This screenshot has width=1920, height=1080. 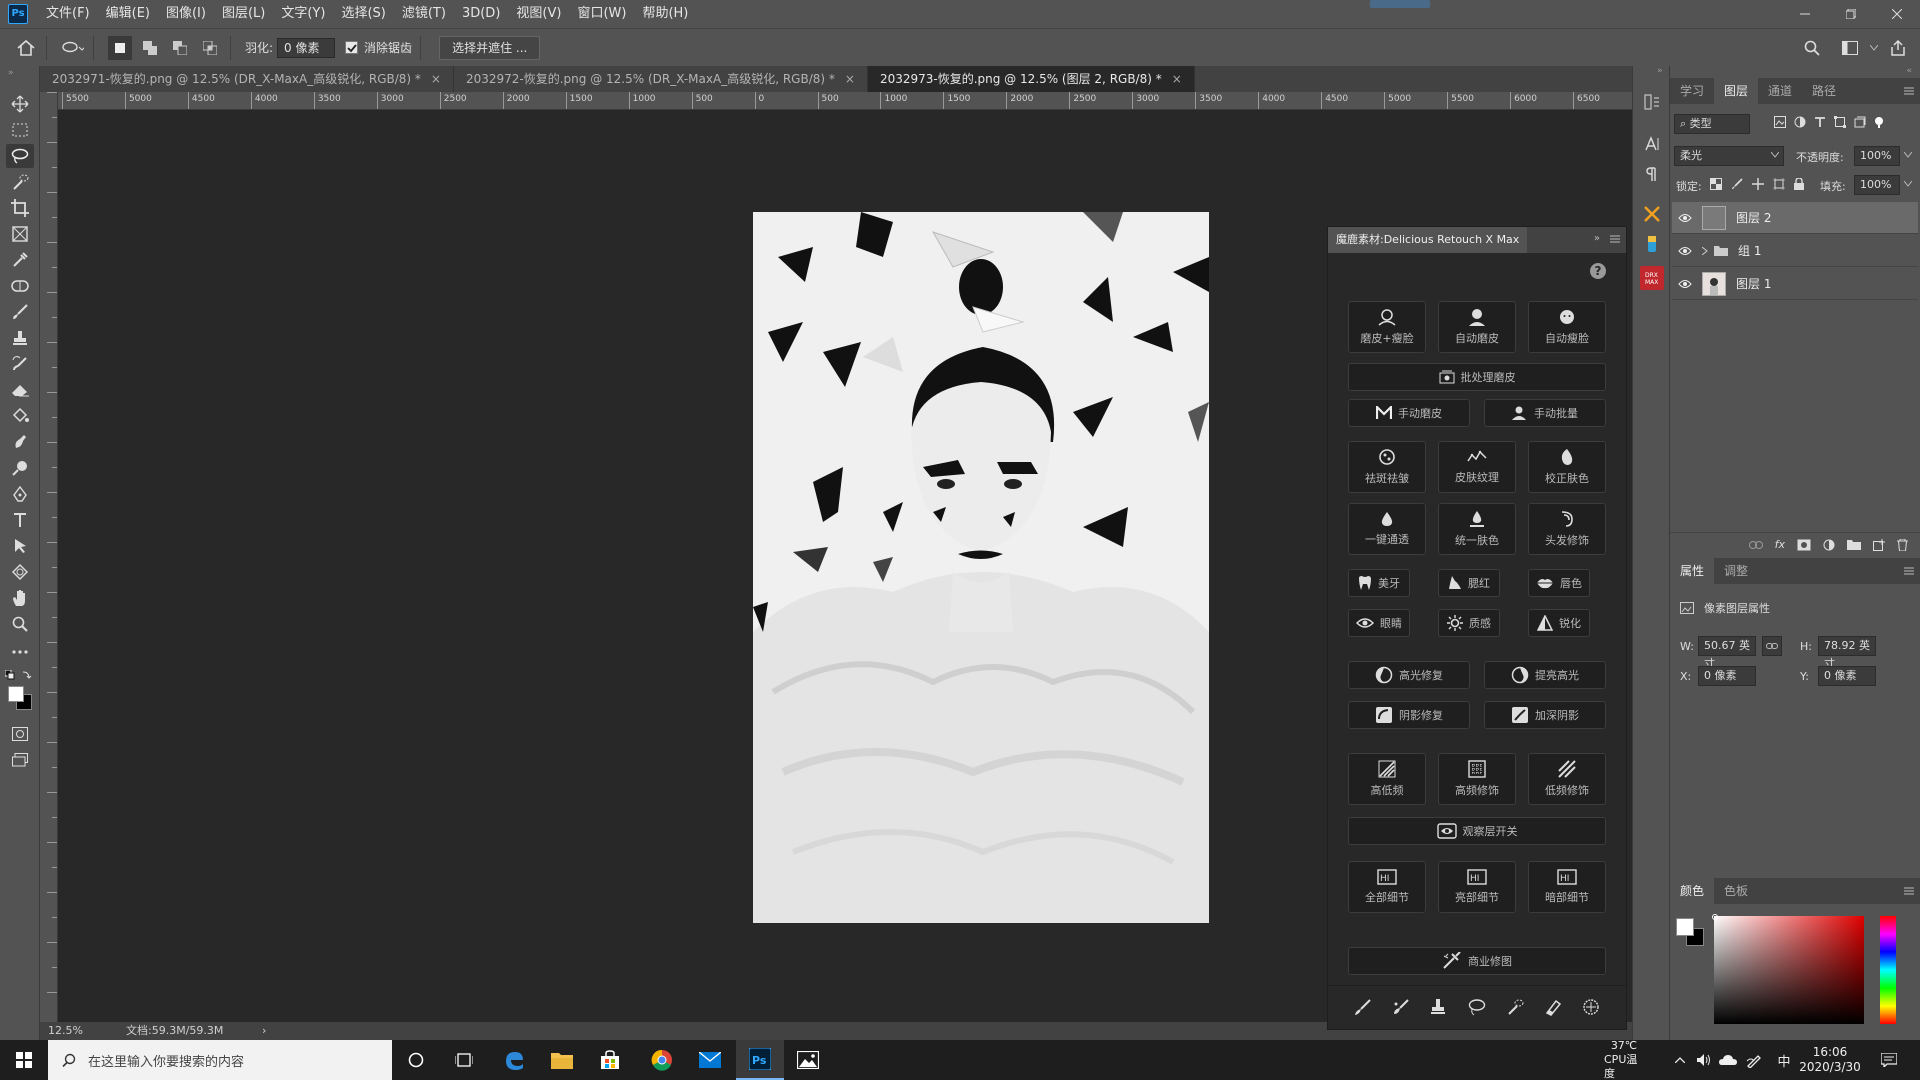 I want to click on eraser-icon, so click(x=1553, y=1007).